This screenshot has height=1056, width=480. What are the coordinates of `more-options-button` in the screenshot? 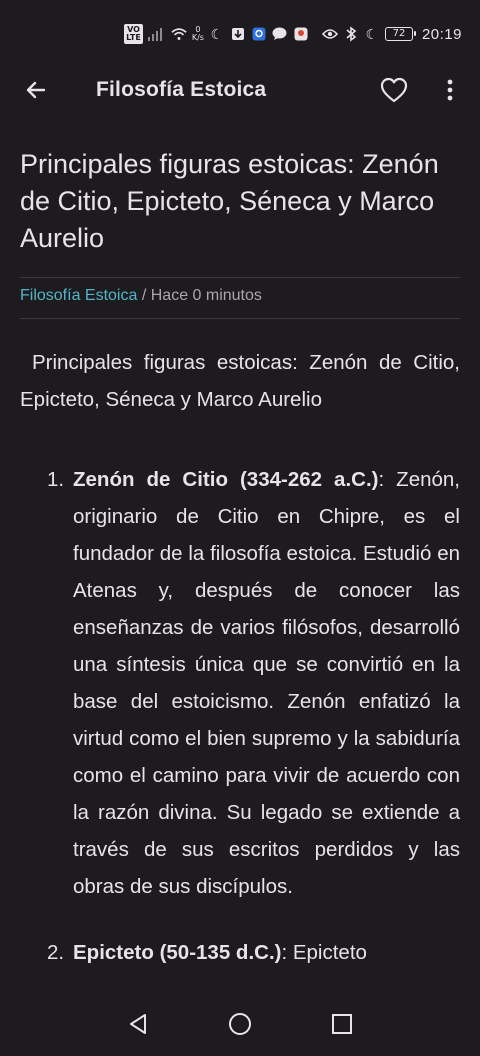 It's located at (450, 92).